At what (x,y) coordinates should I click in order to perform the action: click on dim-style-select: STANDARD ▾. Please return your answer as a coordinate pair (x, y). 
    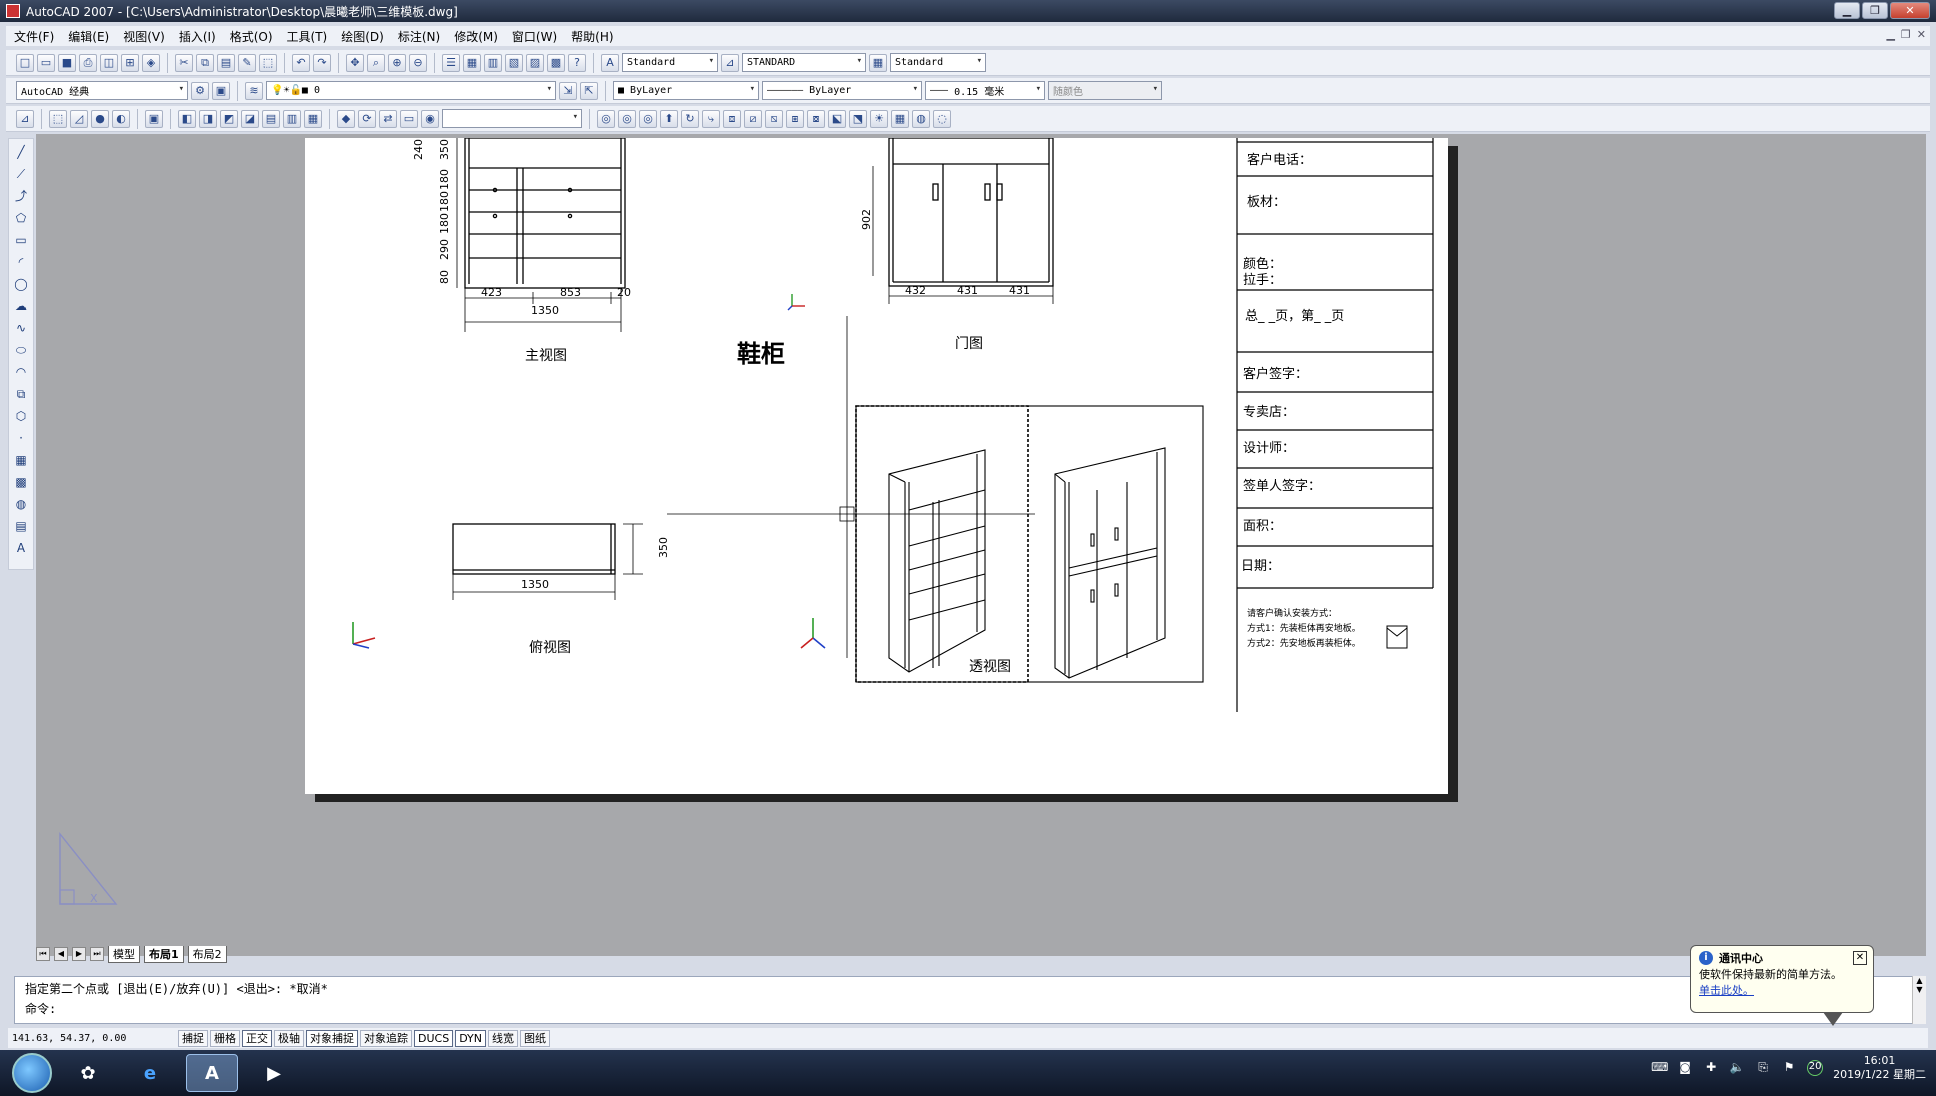
    Looking at the image, I should click on (804, 62).